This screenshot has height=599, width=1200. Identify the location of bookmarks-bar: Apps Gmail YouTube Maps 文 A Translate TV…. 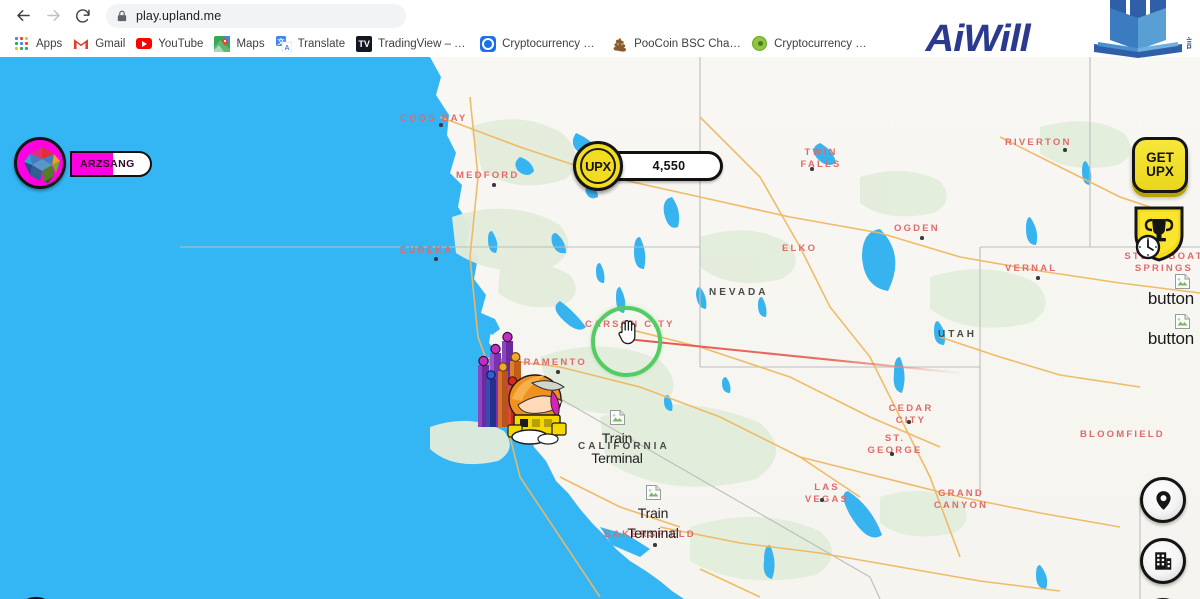
(600, 44).